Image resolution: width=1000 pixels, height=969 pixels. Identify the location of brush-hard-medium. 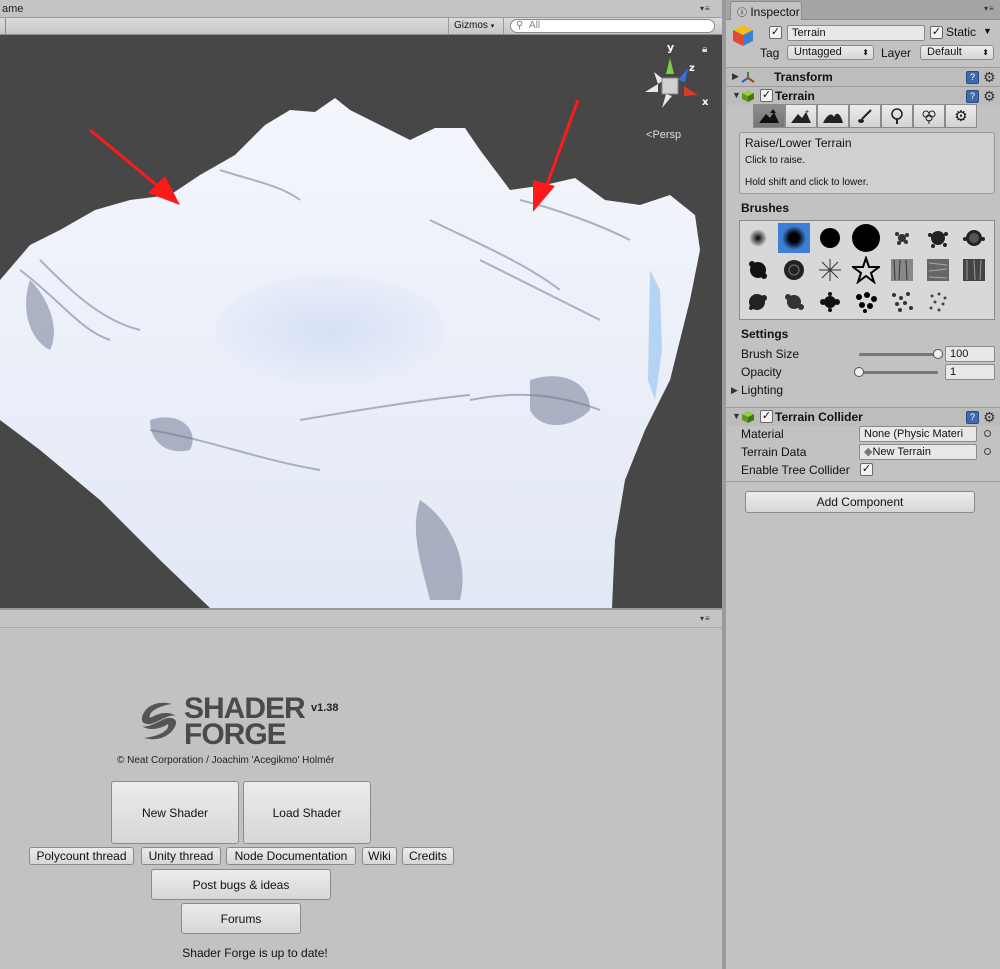
(830, 238).